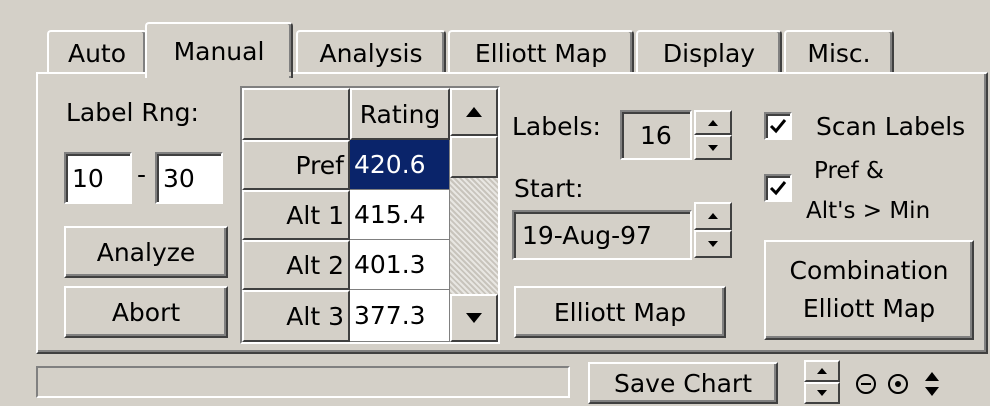 The image size is (990, 406). What do you see at coordinates (98, 178) in the screenshot?
I see `label-range-from-input: 10` at bounding box center [98, 178].